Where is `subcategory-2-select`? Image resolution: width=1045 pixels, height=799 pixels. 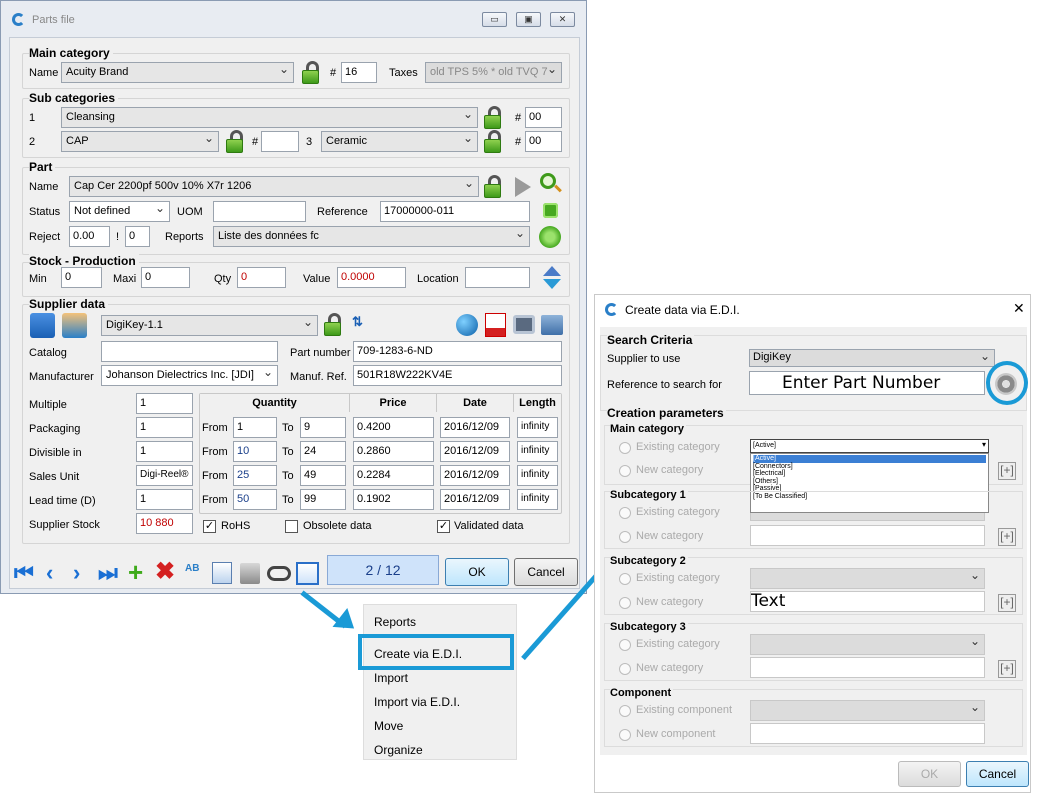
subcategory-2-select is located at coordinates (867, 578).